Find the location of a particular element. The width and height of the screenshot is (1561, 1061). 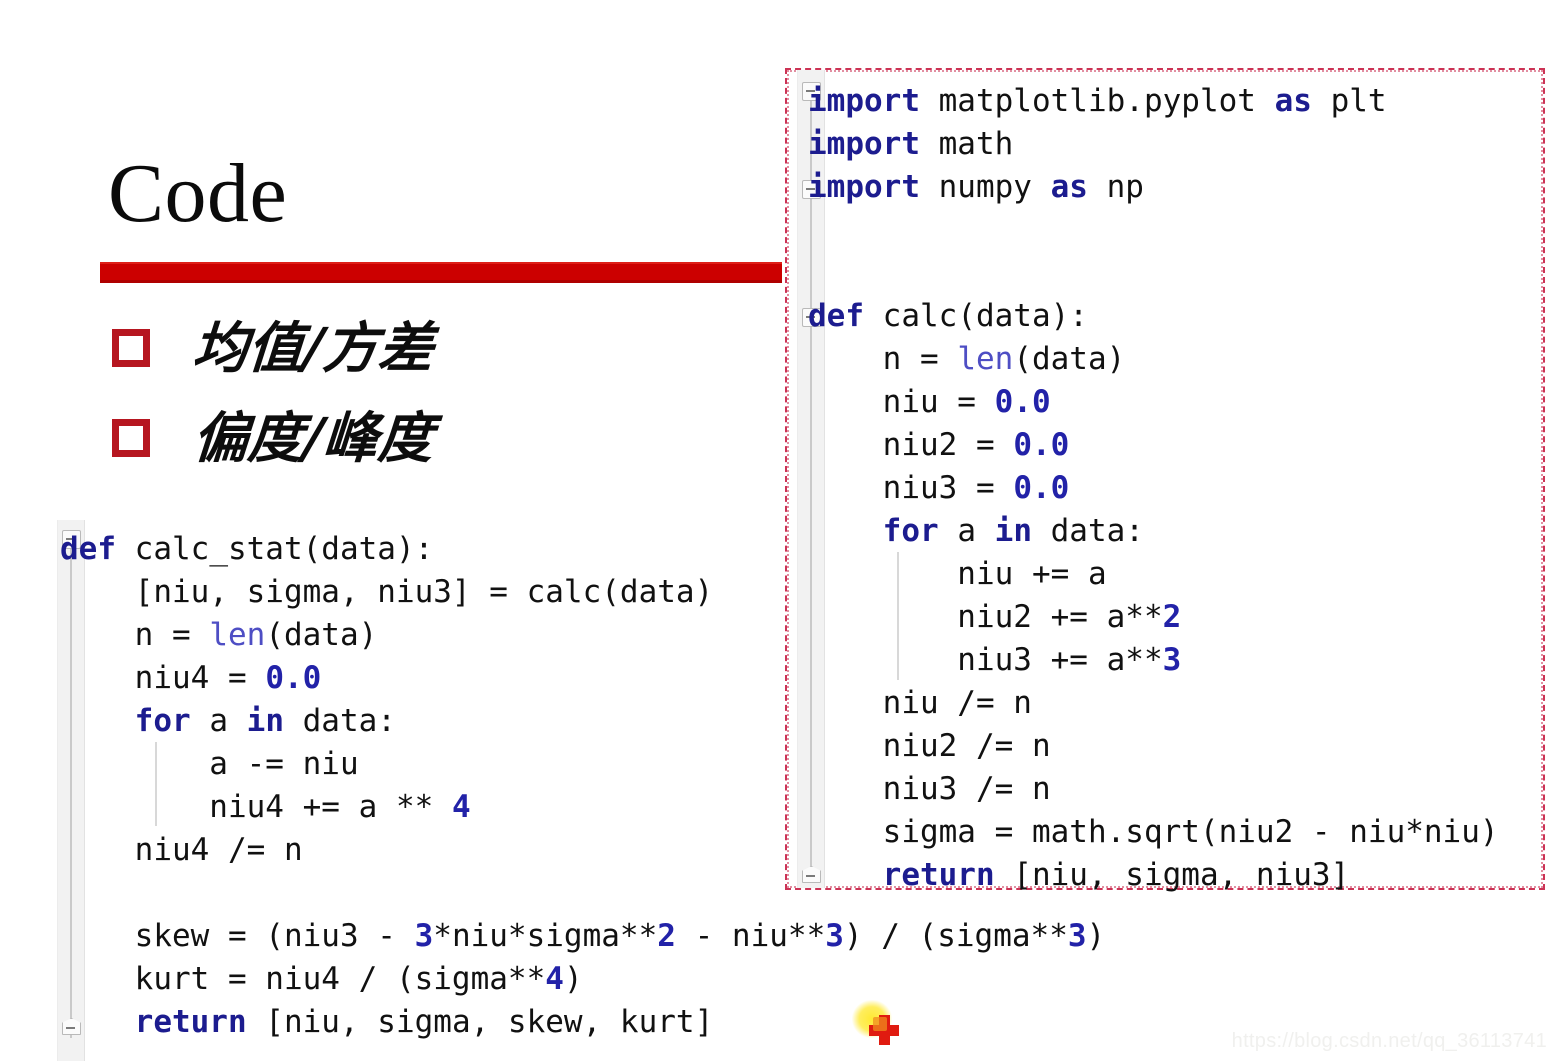

code-token: ) / (sigma** is located at coordinates (955, 936).